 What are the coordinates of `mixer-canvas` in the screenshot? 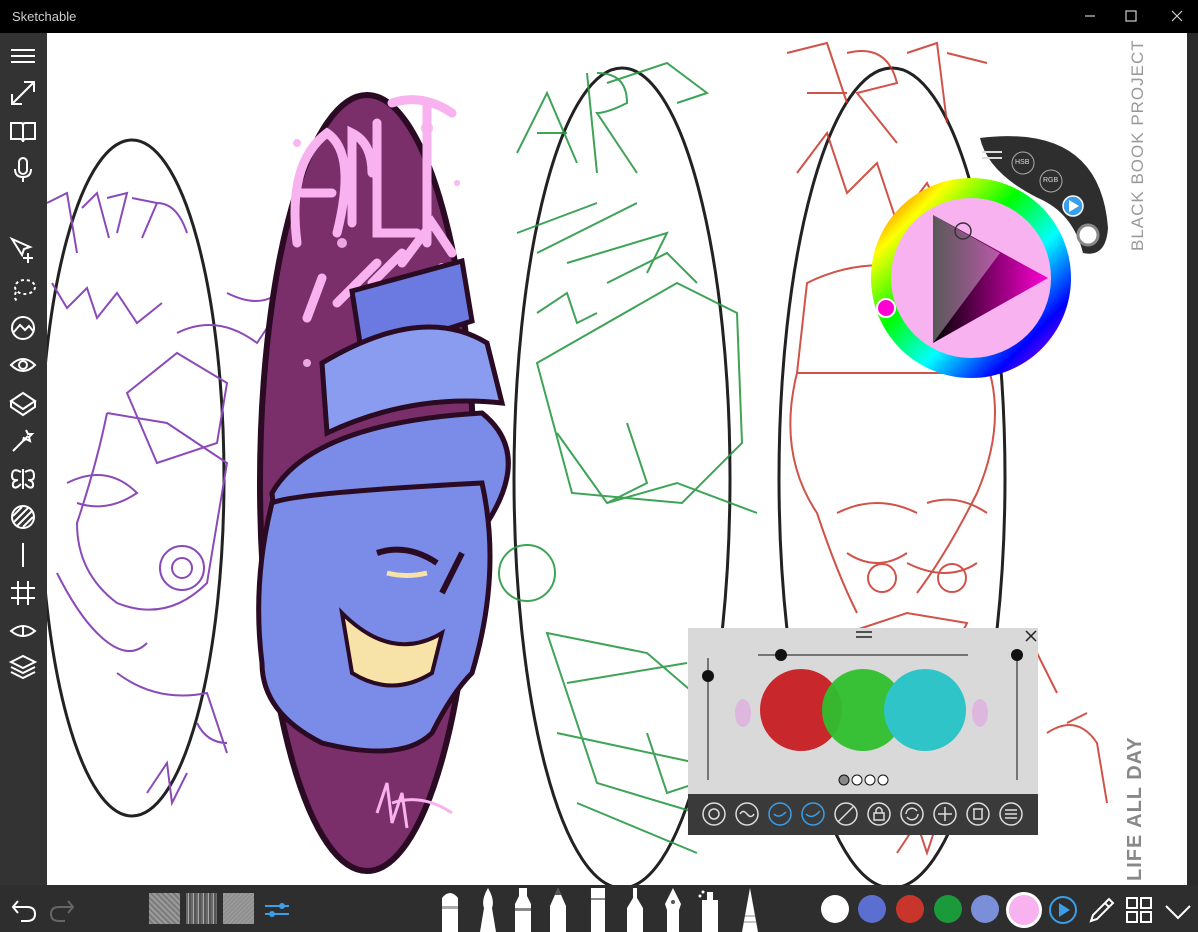 It's located at (863, 711).